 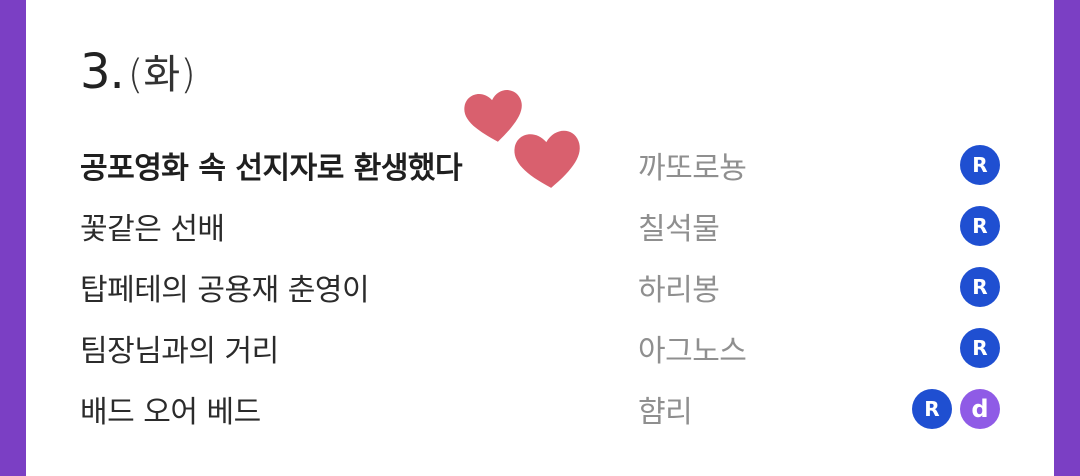 What do you see at coordinates (692, 168) in the screenshot?
I see `work-author: 까또로뇽` at bounding box center [692, 168].